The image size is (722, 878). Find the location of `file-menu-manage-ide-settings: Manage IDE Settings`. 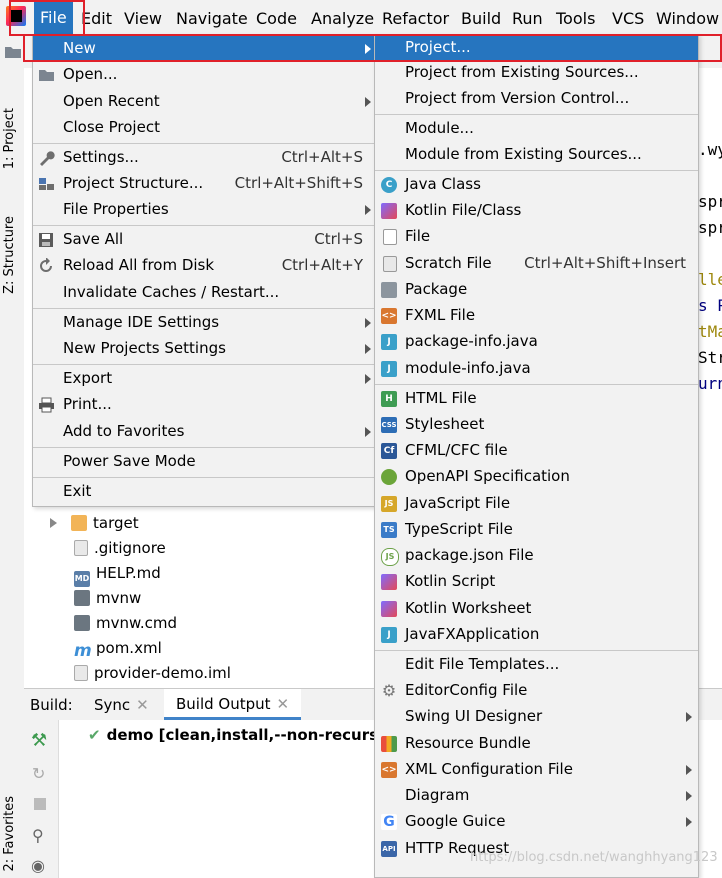

file-menu-manage-ide-settings: Manage IDE Settings is located at coordinates (204, 323).